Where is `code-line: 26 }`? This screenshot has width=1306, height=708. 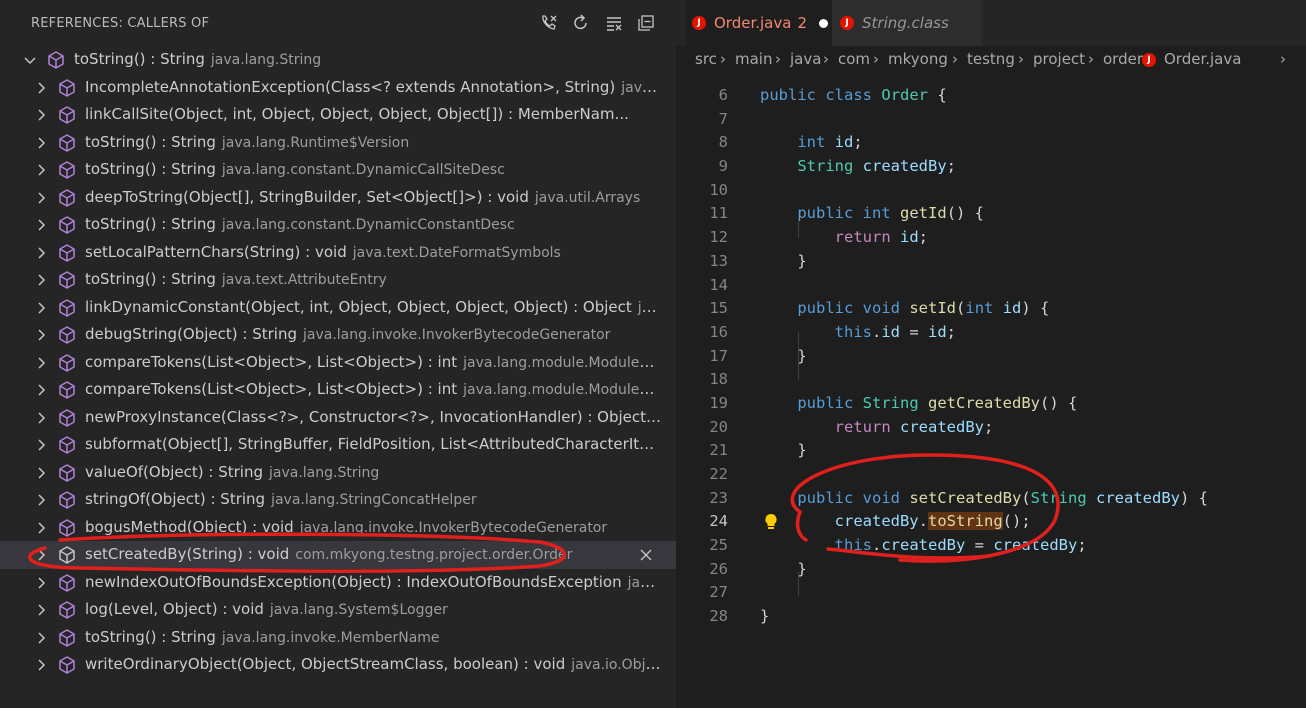 code-line: 26 } is located at coordinates (991, 570).